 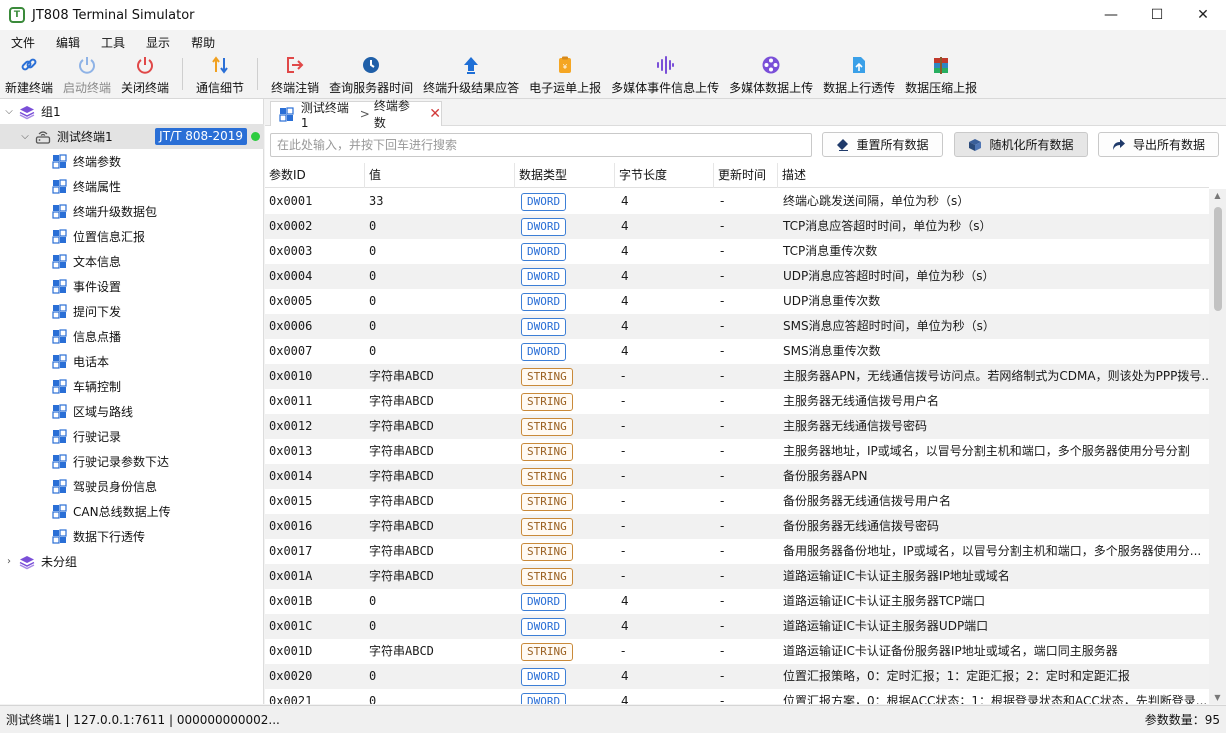 I want to click on tree-function-item: 终端属性, so click(x=132, y=186).